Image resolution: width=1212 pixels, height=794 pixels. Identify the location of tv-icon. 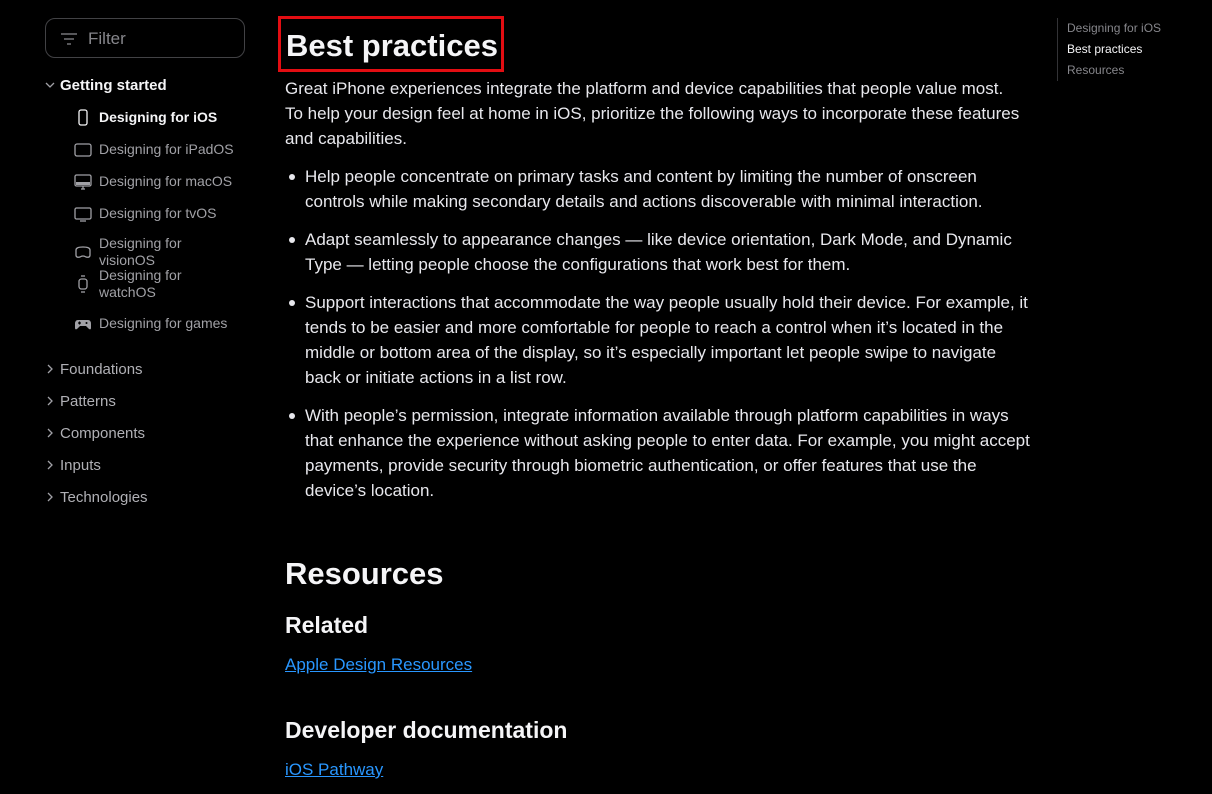
(83, 214).